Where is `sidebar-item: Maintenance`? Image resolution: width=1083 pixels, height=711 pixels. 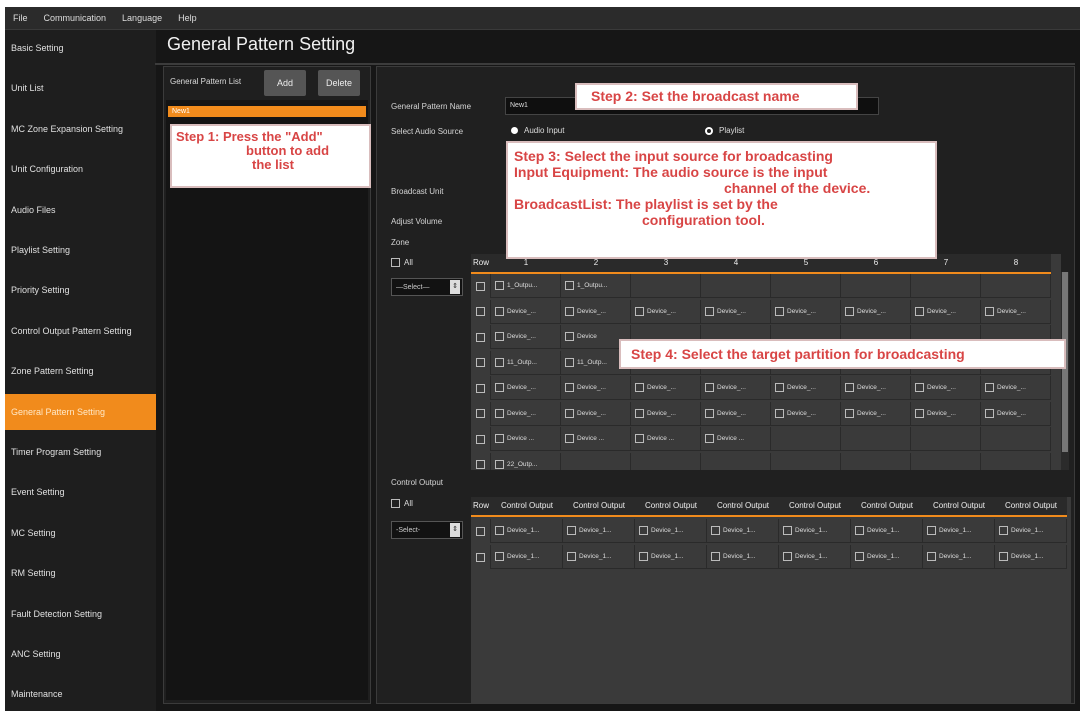
sidebar-item: Maintenance is located at coordinates (80, 693).